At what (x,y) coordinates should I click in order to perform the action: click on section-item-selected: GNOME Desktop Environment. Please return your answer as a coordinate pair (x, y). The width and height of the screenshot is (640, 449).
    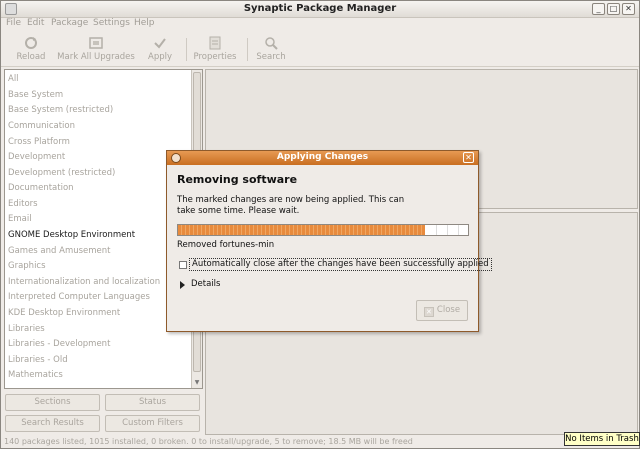
    Looking at the image, I should click on (71, 235).